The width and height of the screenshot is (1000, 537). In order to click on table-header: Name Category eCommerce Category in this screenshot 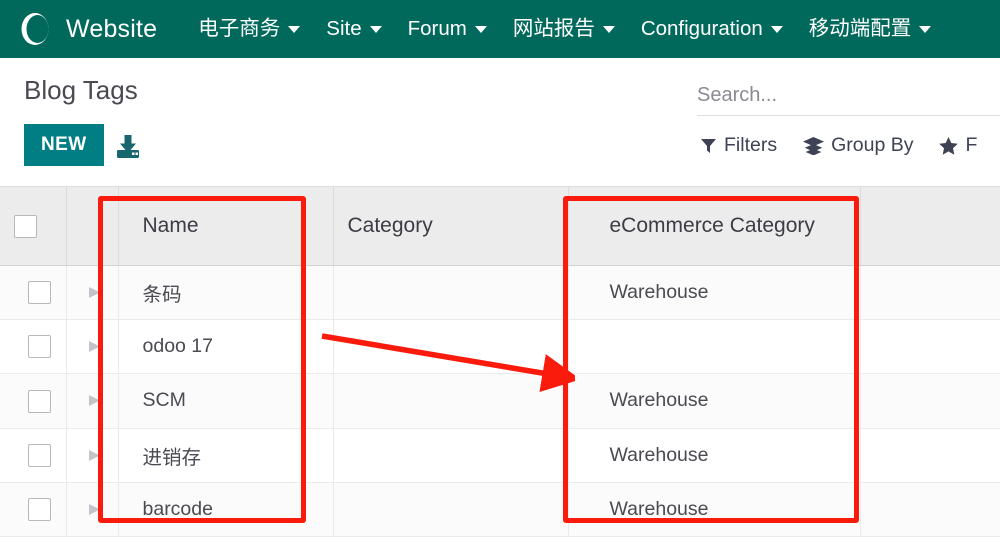, I will do `click(500, 226)`.